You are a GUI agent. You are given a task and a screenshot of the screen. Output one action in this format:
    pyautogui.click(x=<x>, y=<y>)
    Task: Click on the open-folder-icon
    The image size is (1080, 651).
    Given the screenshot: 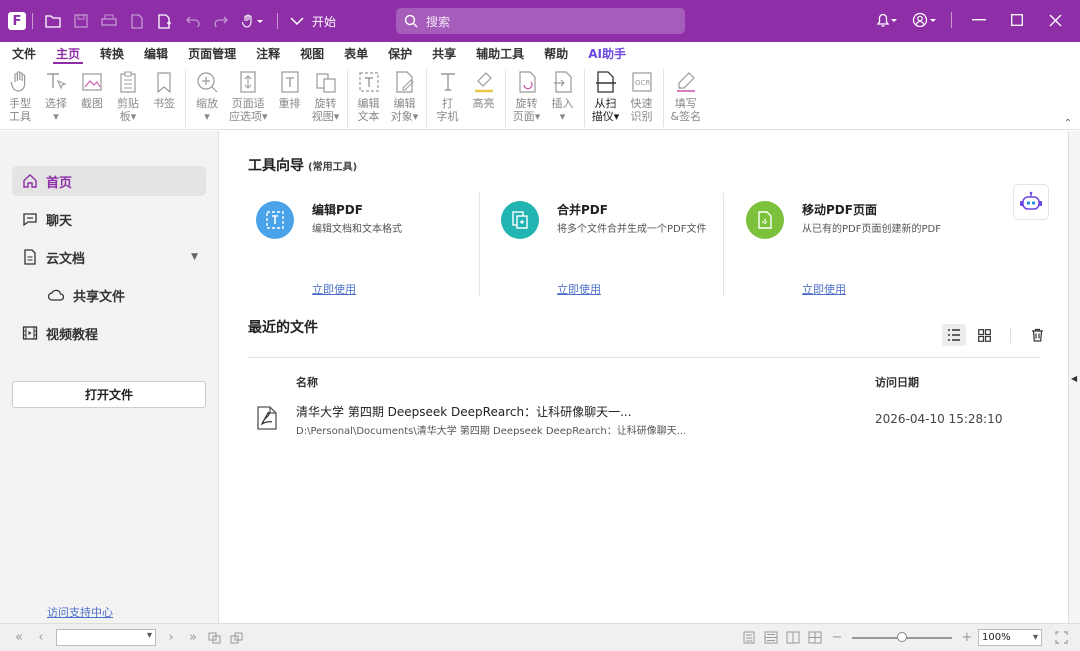 What is the action you would take?
    pyautogui.click(x=53, y=21)
    